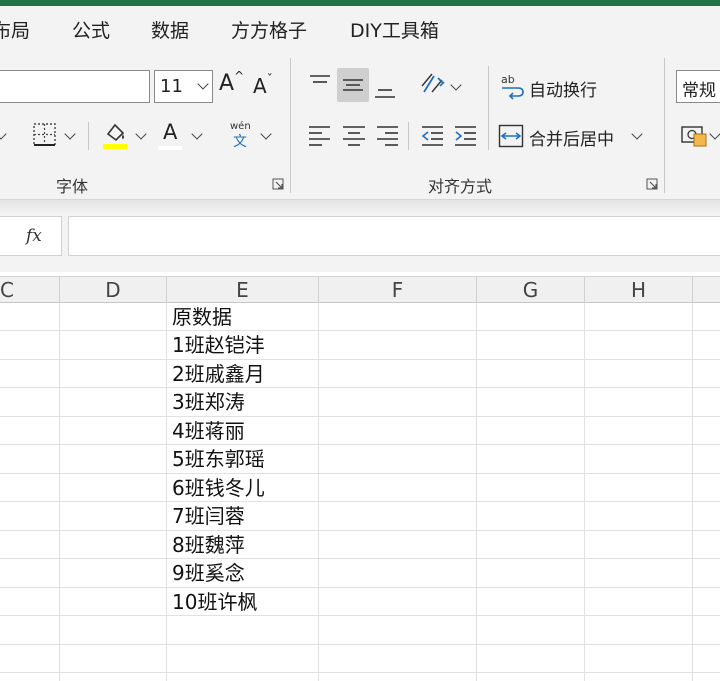 This screenshot has height=681, width=720. I want to click on tab-data: 数据, so click(170, 29).